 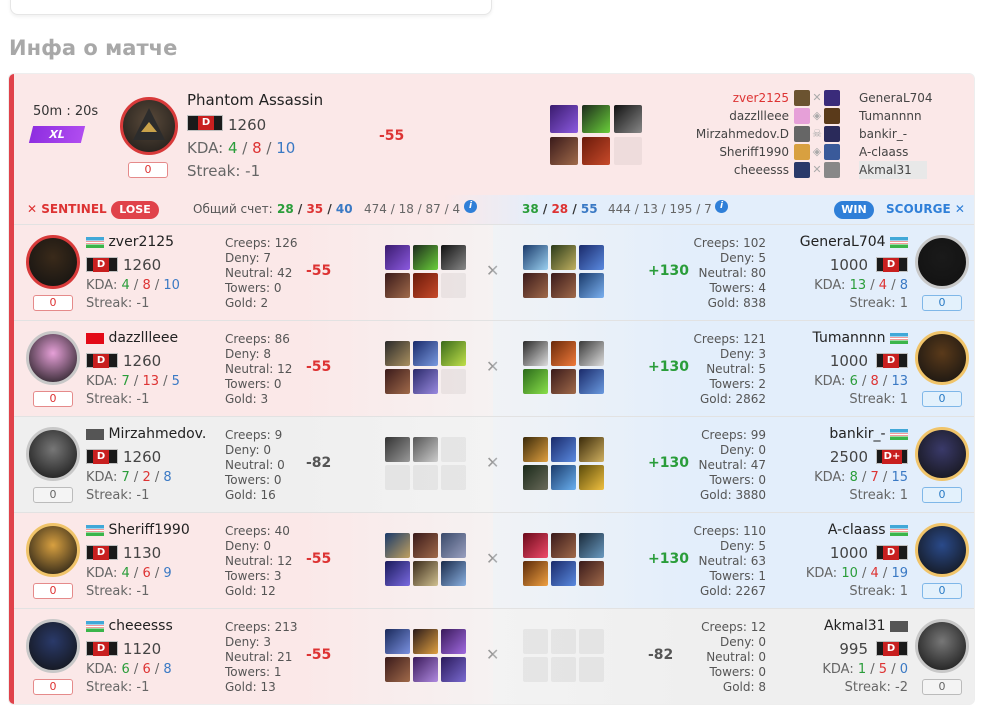 I want to click on streak: Streak: -1, so click(x=224, y=171).